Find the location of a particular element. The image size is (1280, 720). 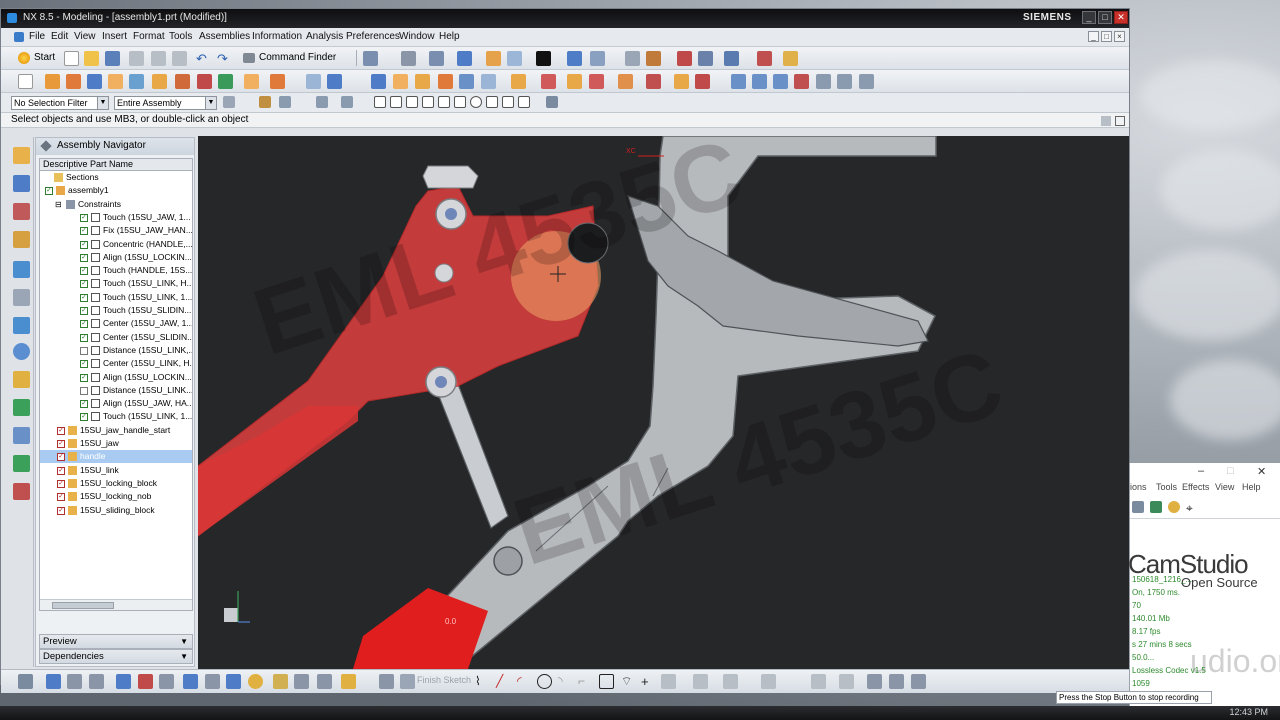

pad-icon is located at coordinates (159, 81).